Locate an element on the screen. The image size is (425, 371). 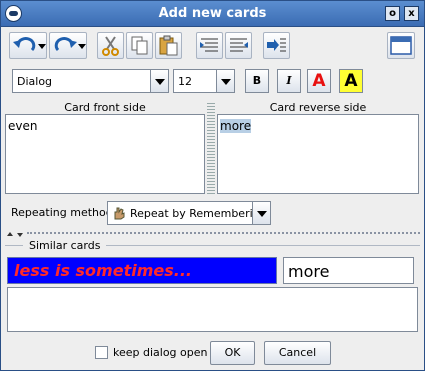
front-side-label: Card front side is located at coordinates (105, 107).